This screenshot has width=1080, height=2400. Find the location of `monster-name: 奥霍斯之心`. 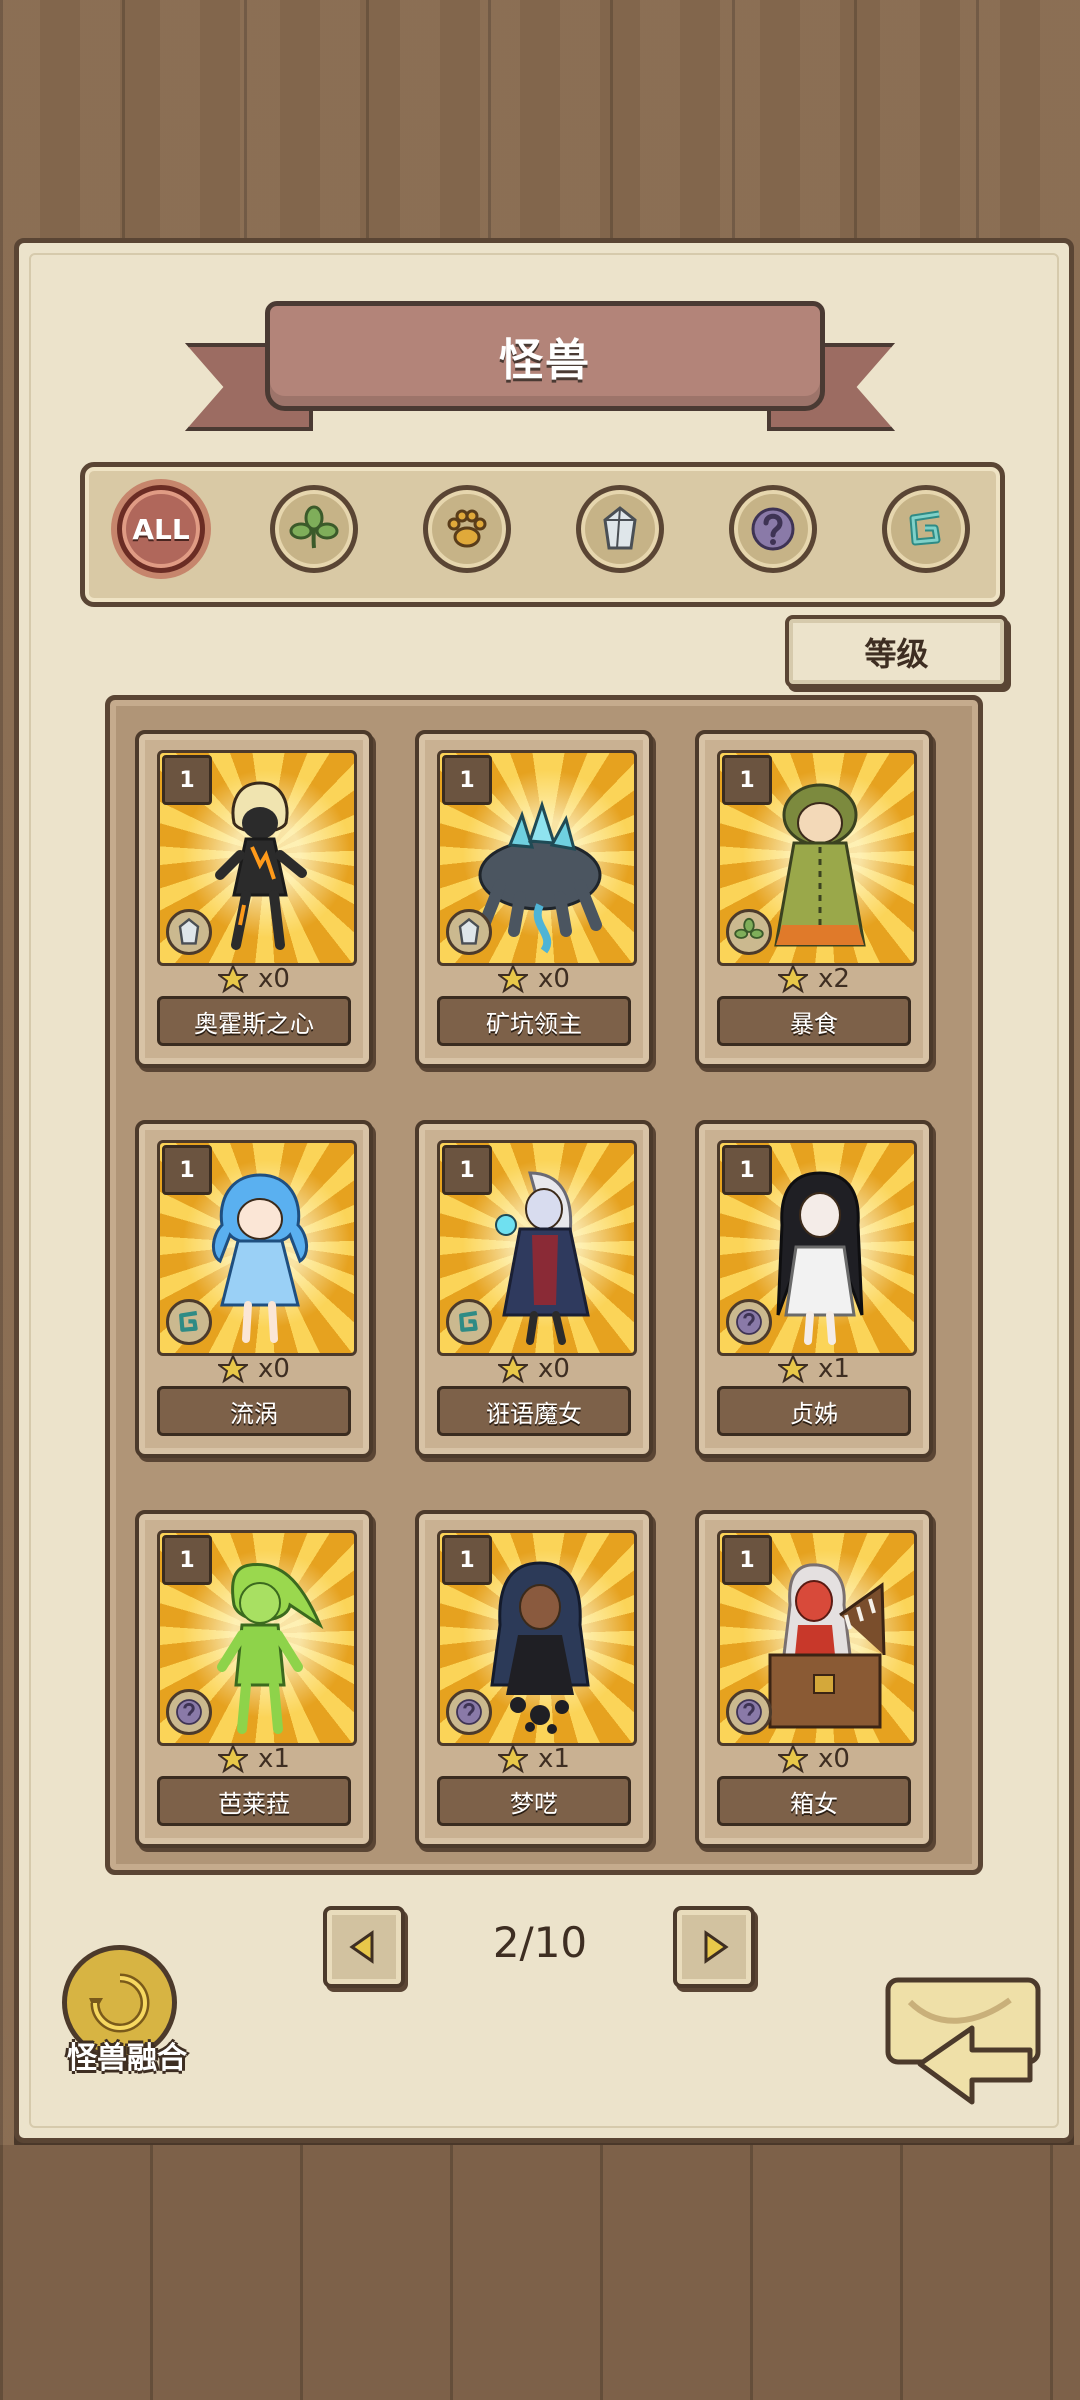

monster-name: 奥霍斯之心 is located at coordinates (254, 1021).